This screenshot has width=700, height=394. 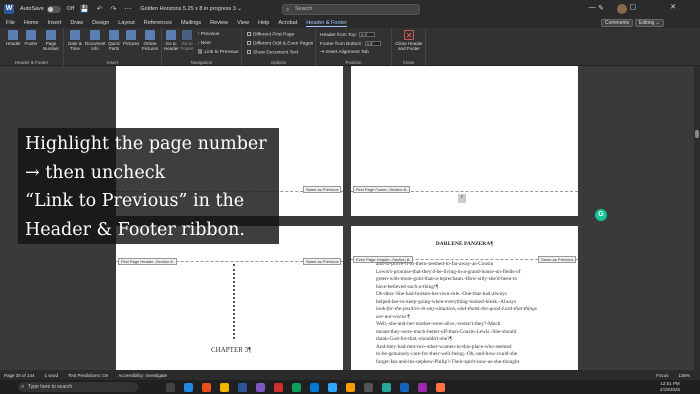 I want to click on header-icon, so click(x=13, y=35).